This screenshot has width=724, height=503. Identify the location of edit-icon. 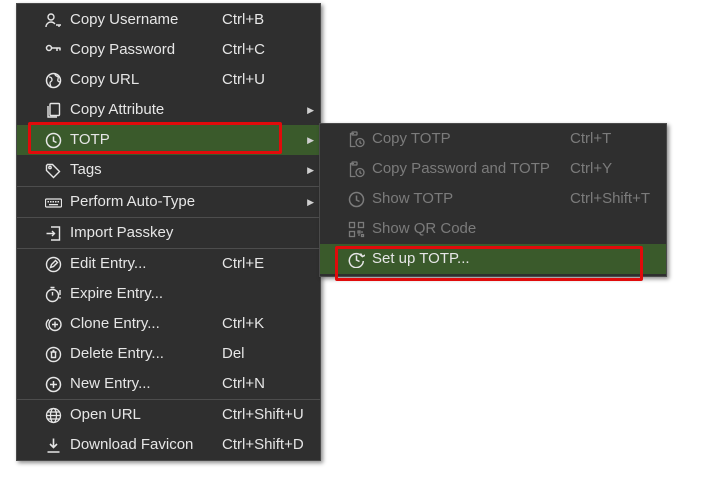
(53, 264).